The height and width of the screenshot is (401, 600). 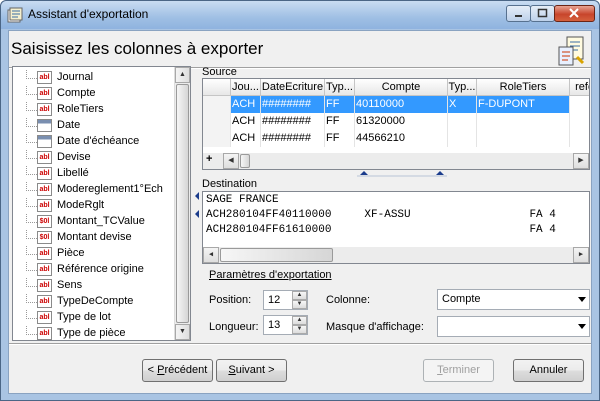 What do you see at coordinates (548, 370) in the screenshot?
I see `cancel-button: Annuler` at bounding box center [548, 370].